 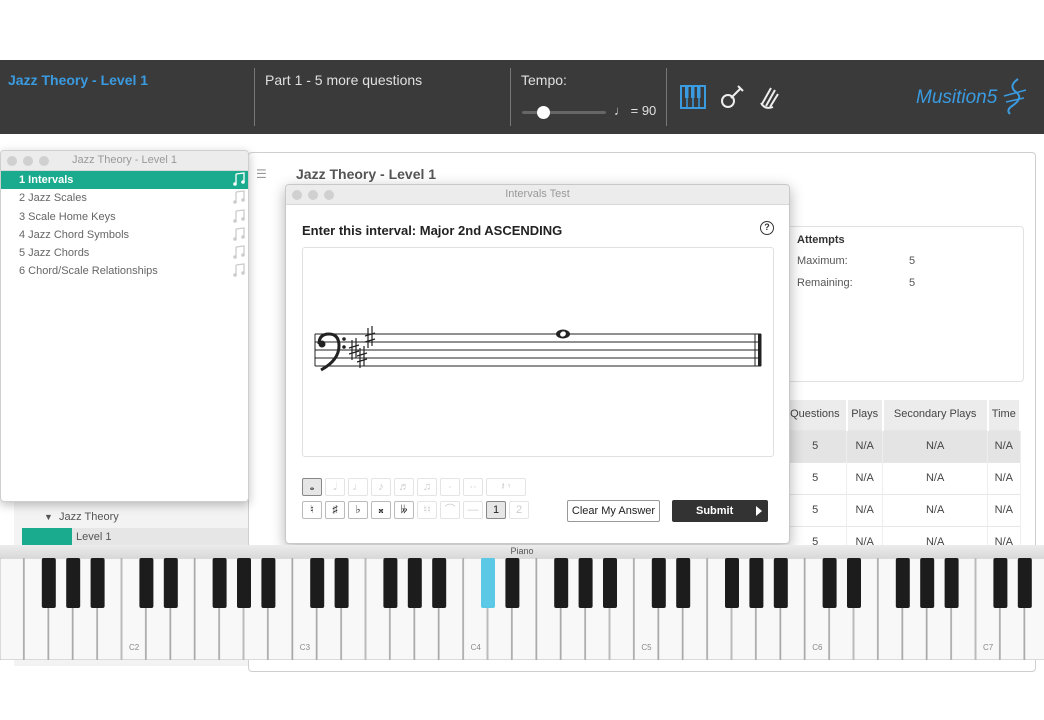 I want to click on tie-tool: ⌒, so click(x=450, y=510).